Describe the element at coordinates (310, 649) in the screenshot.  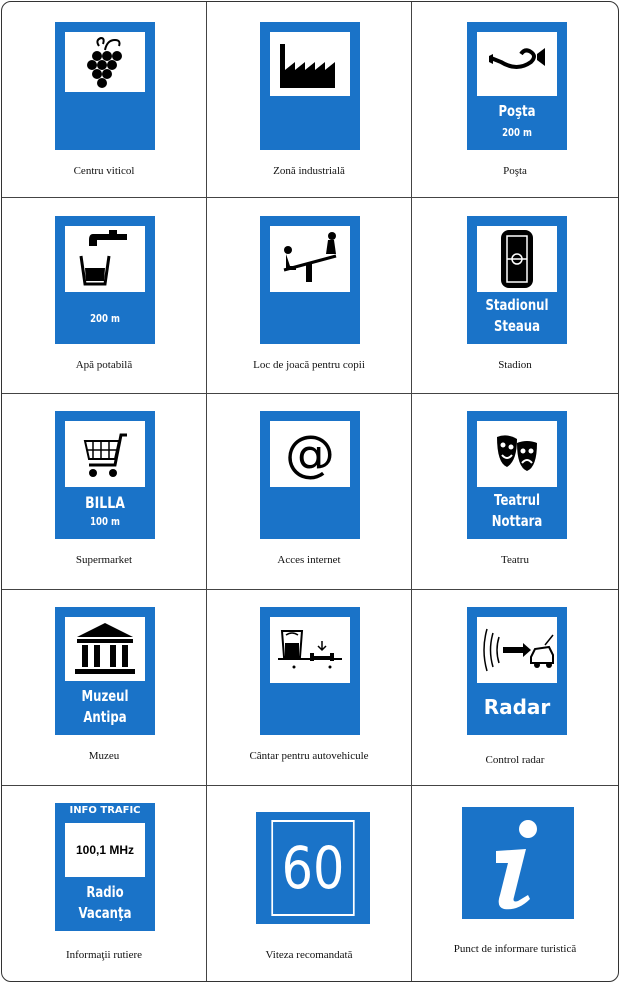
I see `vehicle-scale-icon` at that location.